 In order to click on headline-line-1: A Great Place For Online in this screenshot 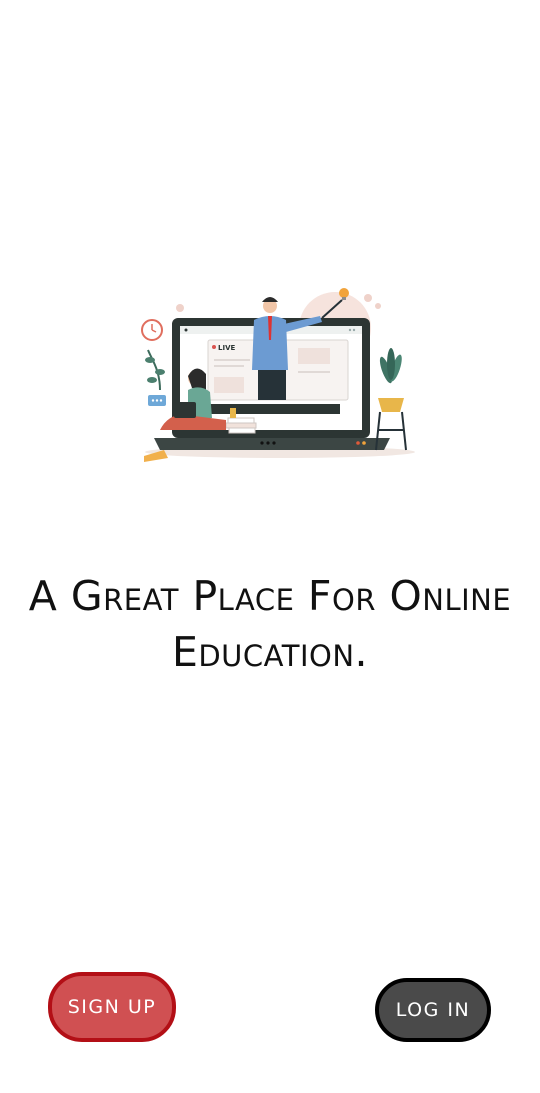, I will do `click(270, 596)`.